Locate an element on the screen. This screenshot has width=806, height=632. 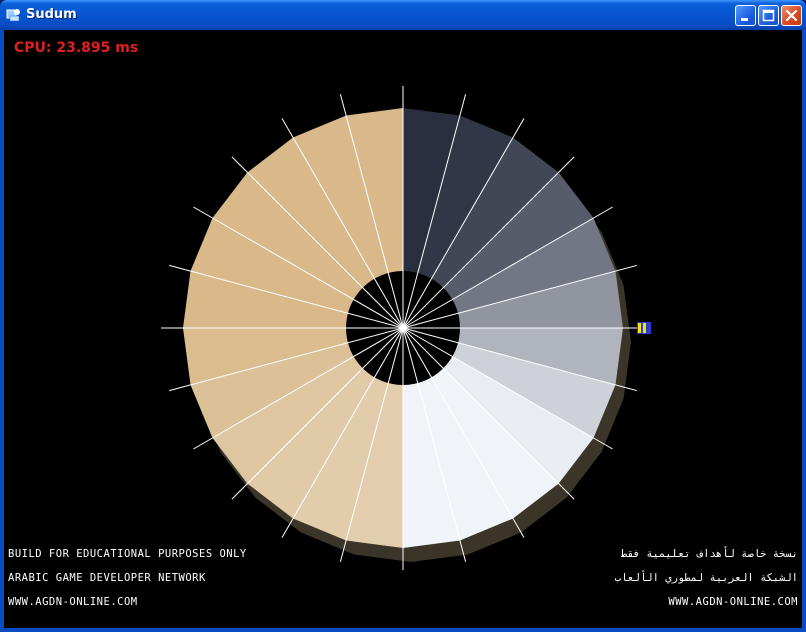
footer-left-line-2: ARABIC GAME DEVELOPER NETWORK is located at coordinates (107, 578).